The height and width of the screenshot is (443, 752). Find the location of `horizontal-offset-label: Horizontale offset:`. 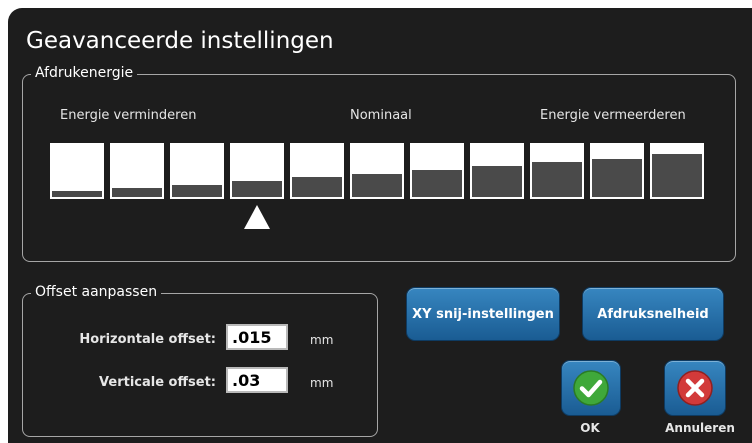

horizontal-offset-label: Horizontale offset: is located at coordinates (147, 339).